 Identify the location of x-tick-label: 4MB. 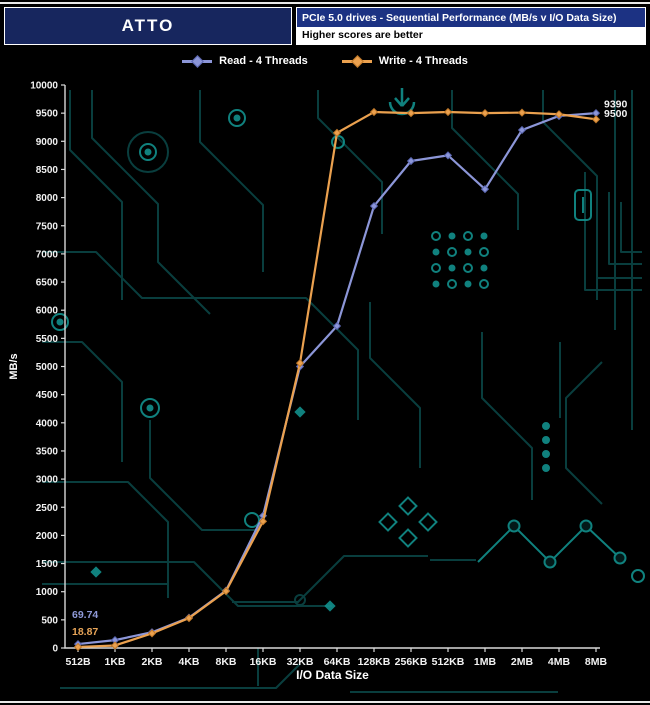
(559, 662).